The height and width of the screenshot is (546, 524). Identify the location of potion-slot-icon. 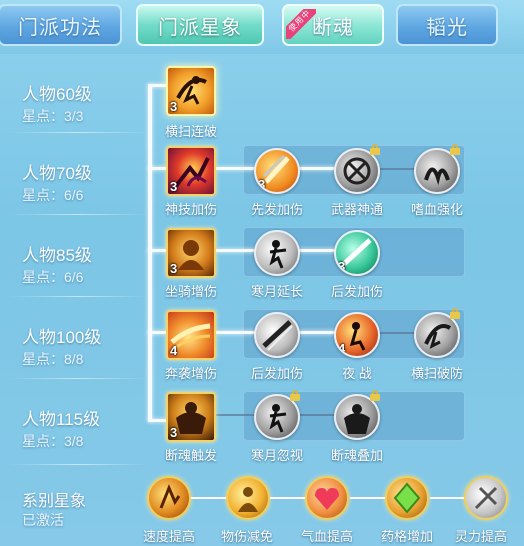
(407, 498).